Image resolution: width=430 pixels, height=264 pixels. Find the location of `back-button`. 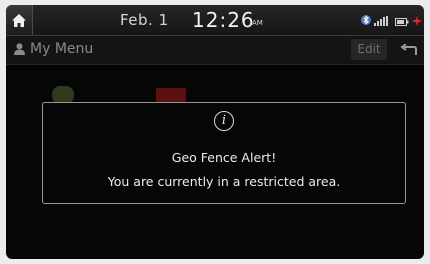

back-button is located at coordinates (408, 49).